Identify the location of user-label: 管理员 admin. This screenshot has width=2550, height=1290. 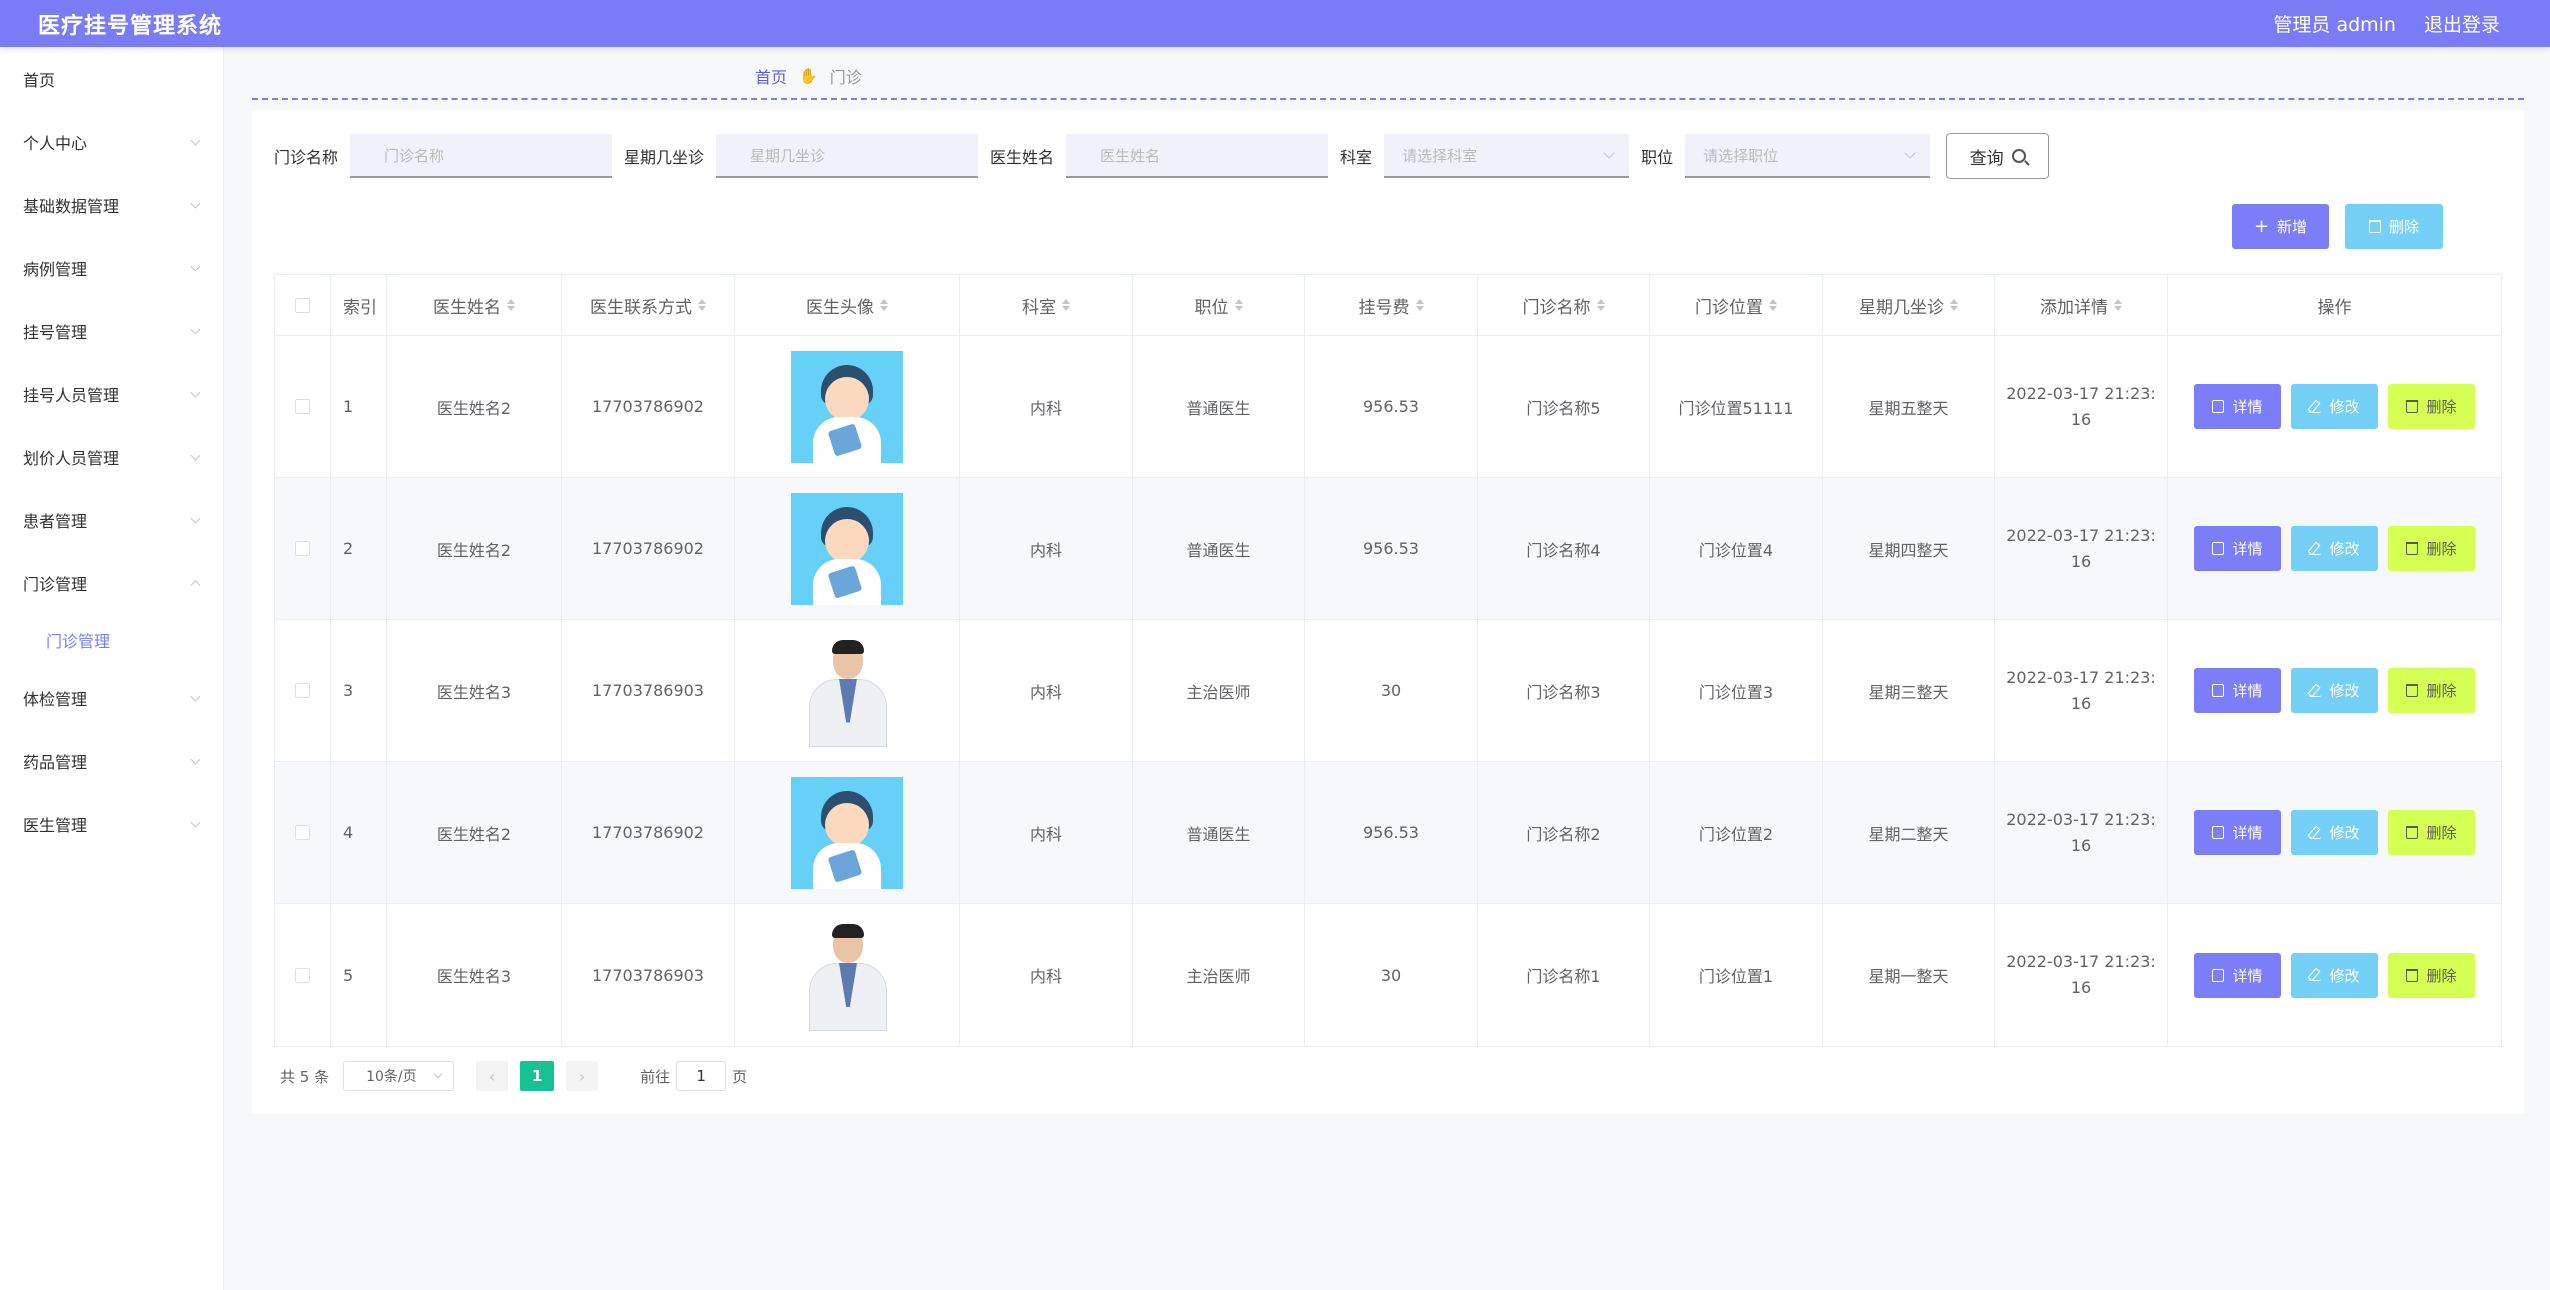
(2334, 23).